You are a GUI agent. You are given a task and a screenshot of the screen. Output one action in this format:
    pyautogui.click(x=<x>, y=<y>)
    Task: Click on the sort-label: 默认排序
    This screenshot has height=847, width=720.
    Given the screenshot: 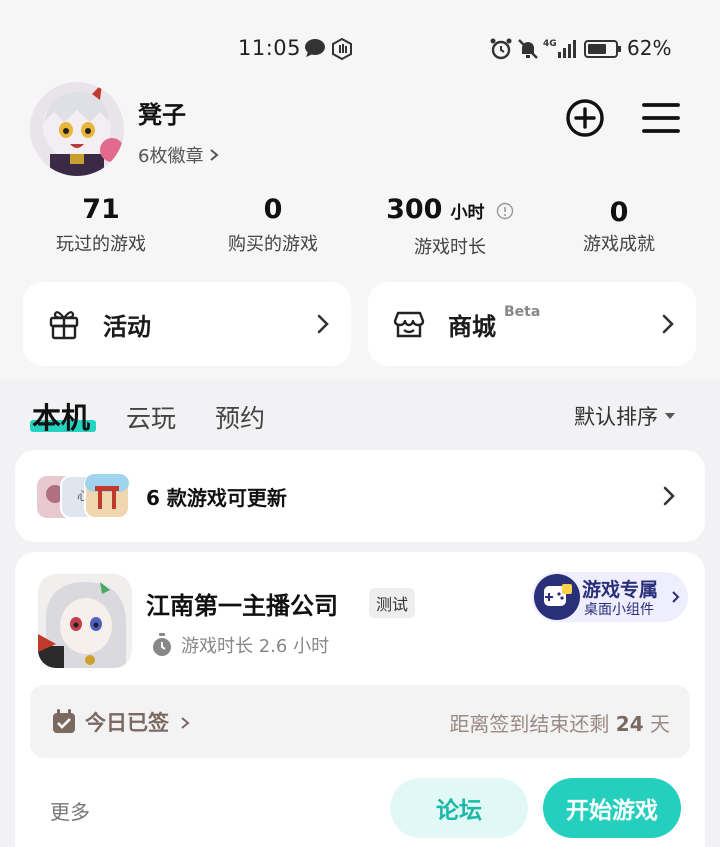 What is the action you would take?
    pyautogui.click(x=616, y=417)
    